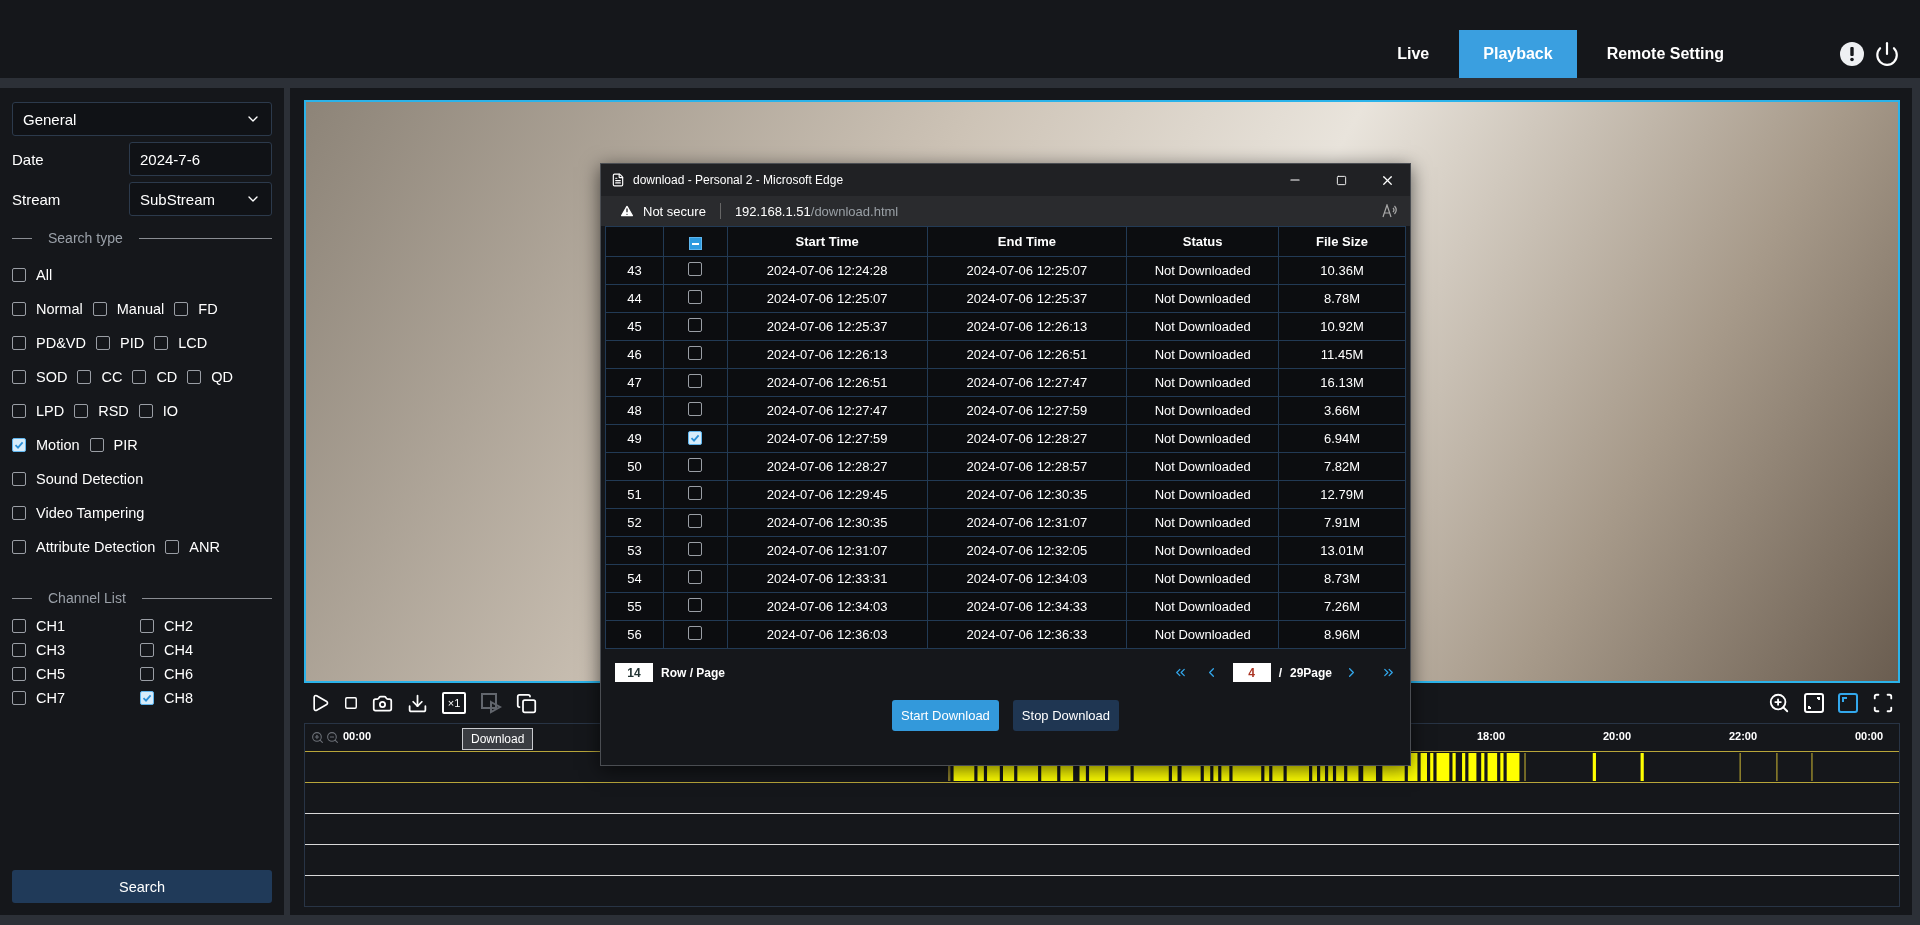 Image resolution: width=1920 pixels, height=925 pixels. What do you see at coordinates (1342, 606) in the screenshot?
I see `table-cell: 7.26M` at bounding box center [1342, 606].